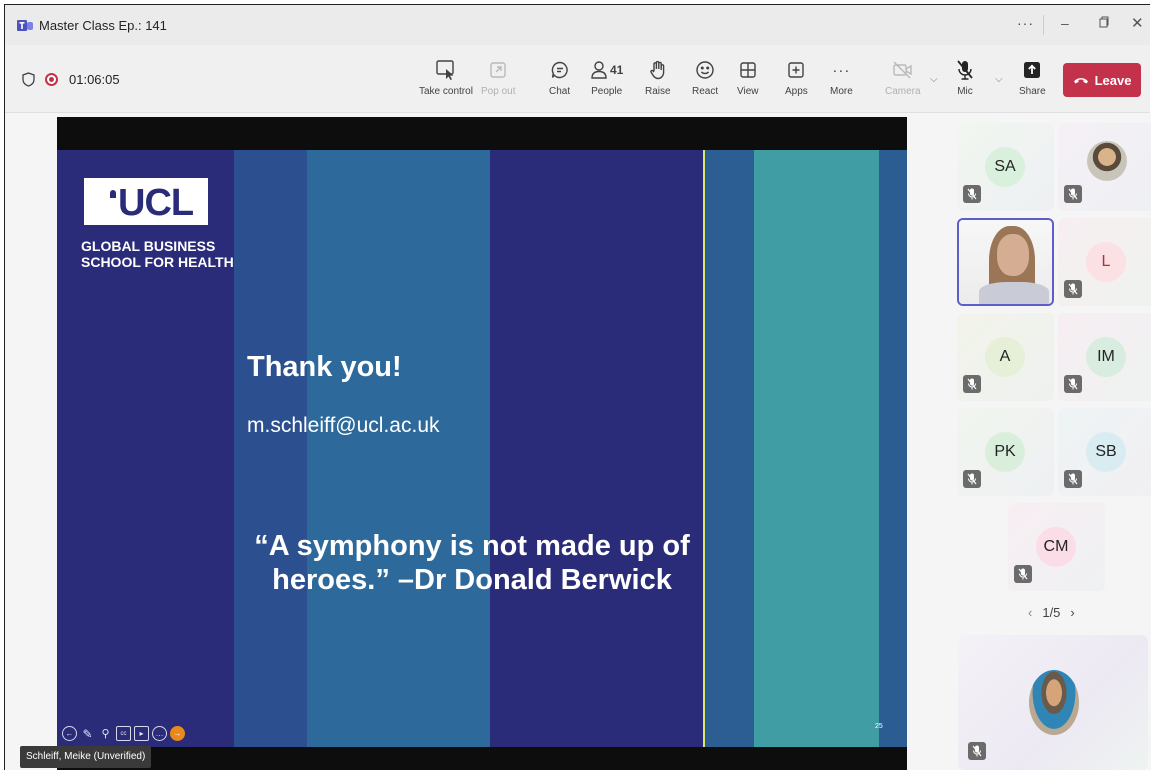 This screenshot has height=770, width=1151. I want to click on participant-tile: L, so click(1104, 262).